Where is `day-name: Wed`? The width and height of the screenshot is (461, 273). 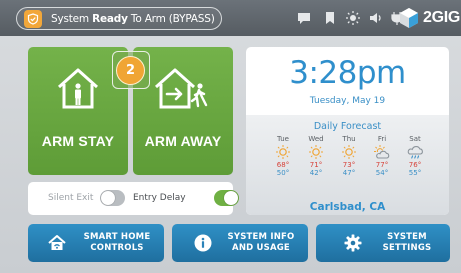 day-name: Wed is located at coordinates (316, 139).